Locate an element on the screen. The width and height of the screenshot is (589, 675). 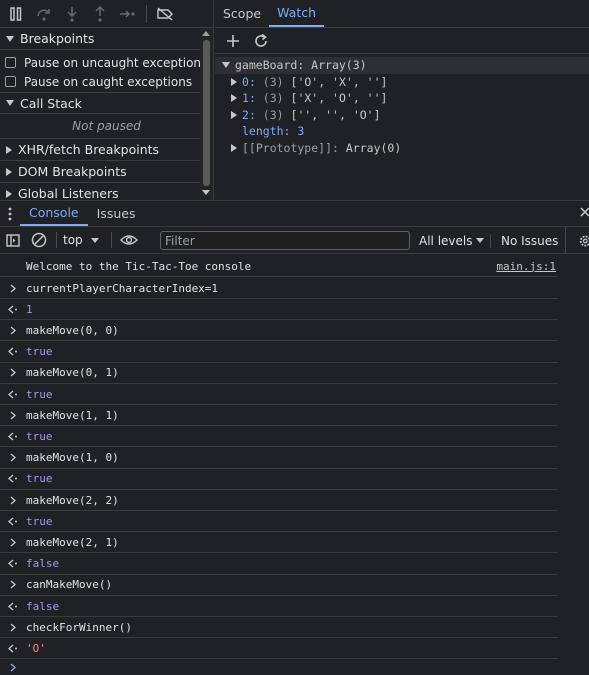
array-index: 1 is located at coordinates (245, 98).